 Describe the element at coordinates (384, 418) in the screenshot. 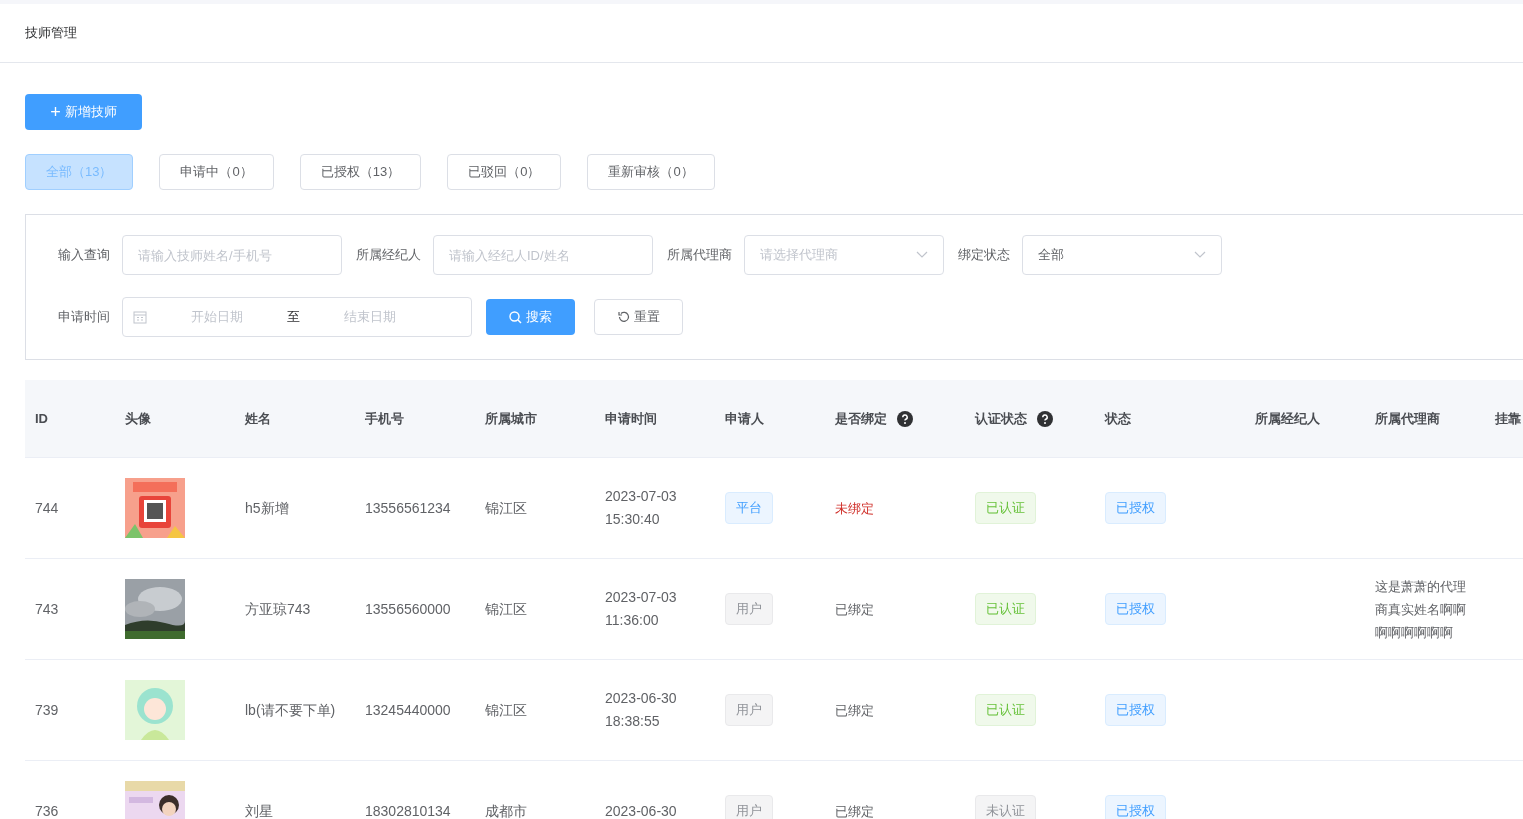

I see `column-header: 手机号` at that location.